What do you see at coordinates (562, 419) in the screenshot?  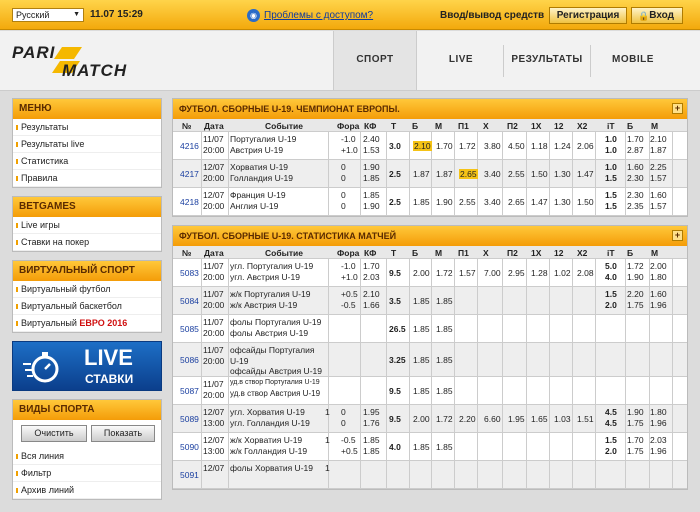 I see `odds-cell: 1.03` at bounding box center [562, 419].